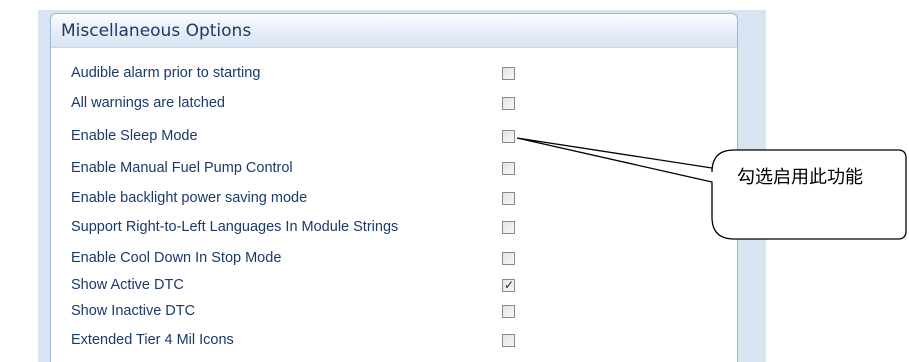  What do you see at coordinates (301, 74) in the screenshot?
I see `option-row-audible-alarm: Audible alarm prior to starting` at bounding box center [301, 74].